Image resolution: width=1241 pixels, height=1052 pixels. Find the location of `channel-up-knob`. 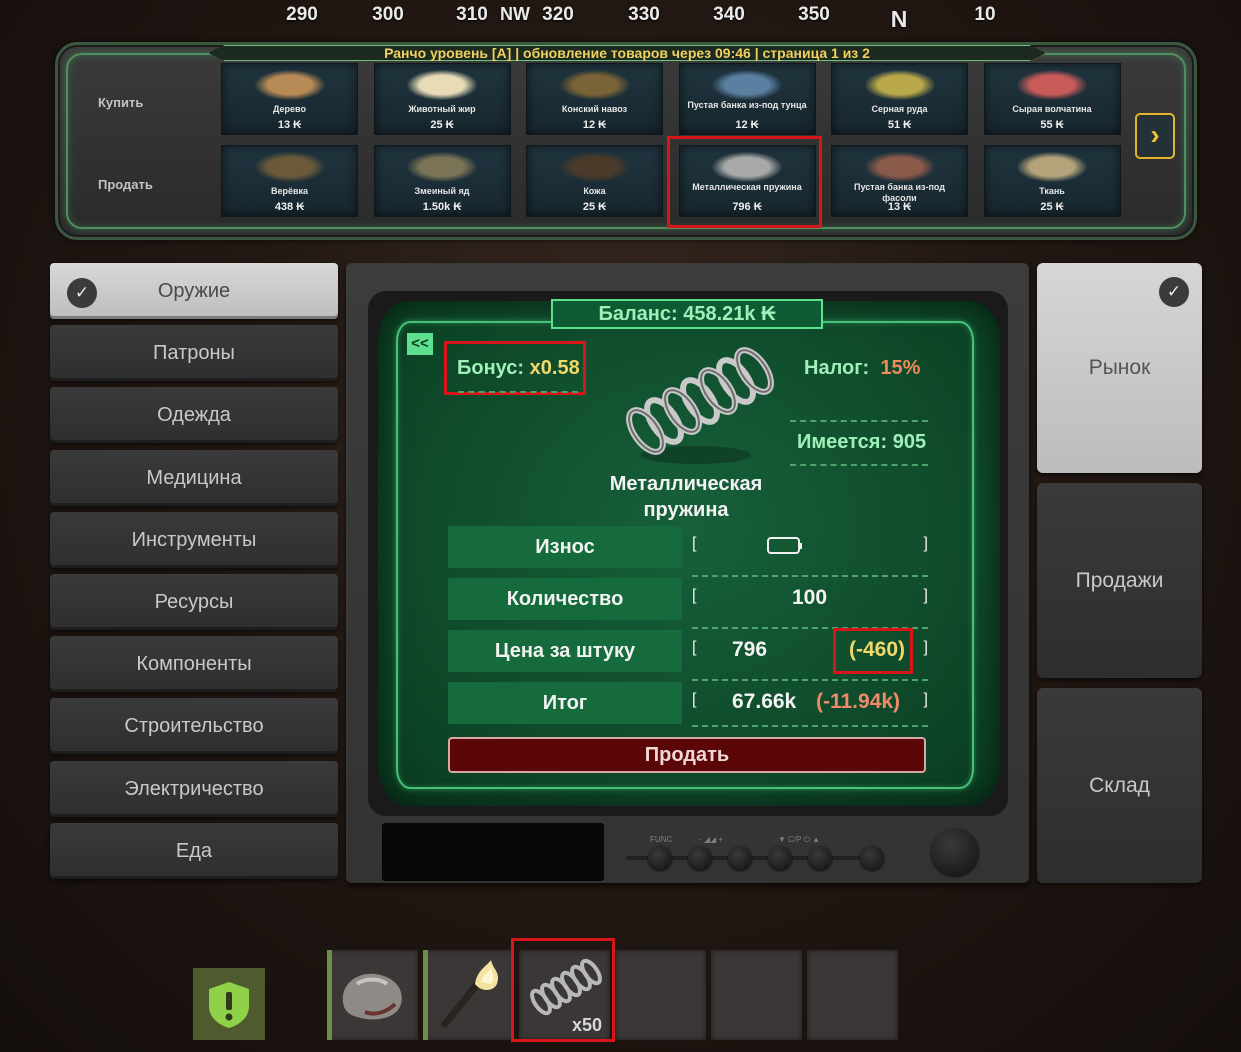

channel-up-knob is located at coordinates (872, 858).